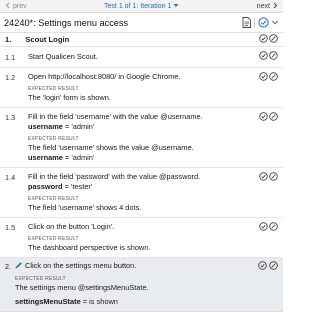 The width and height of the screenshot is (320, 312). I want to click on expected-result: The 'login' form is shown., so click(69, 97).